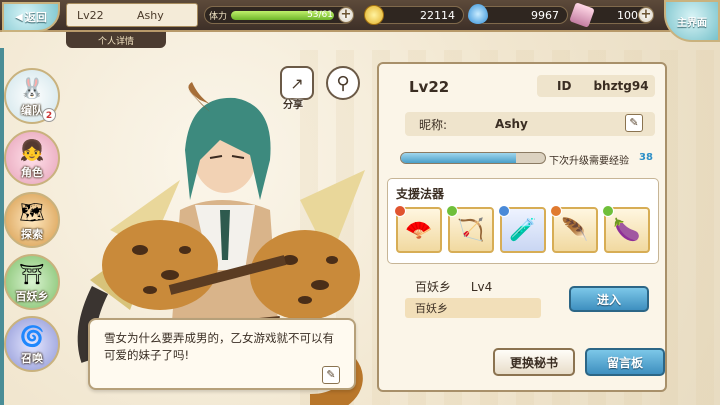 This screenshot has width=720, height=405. I want to click on player-id: ID bhztg94, so click(596, 86).